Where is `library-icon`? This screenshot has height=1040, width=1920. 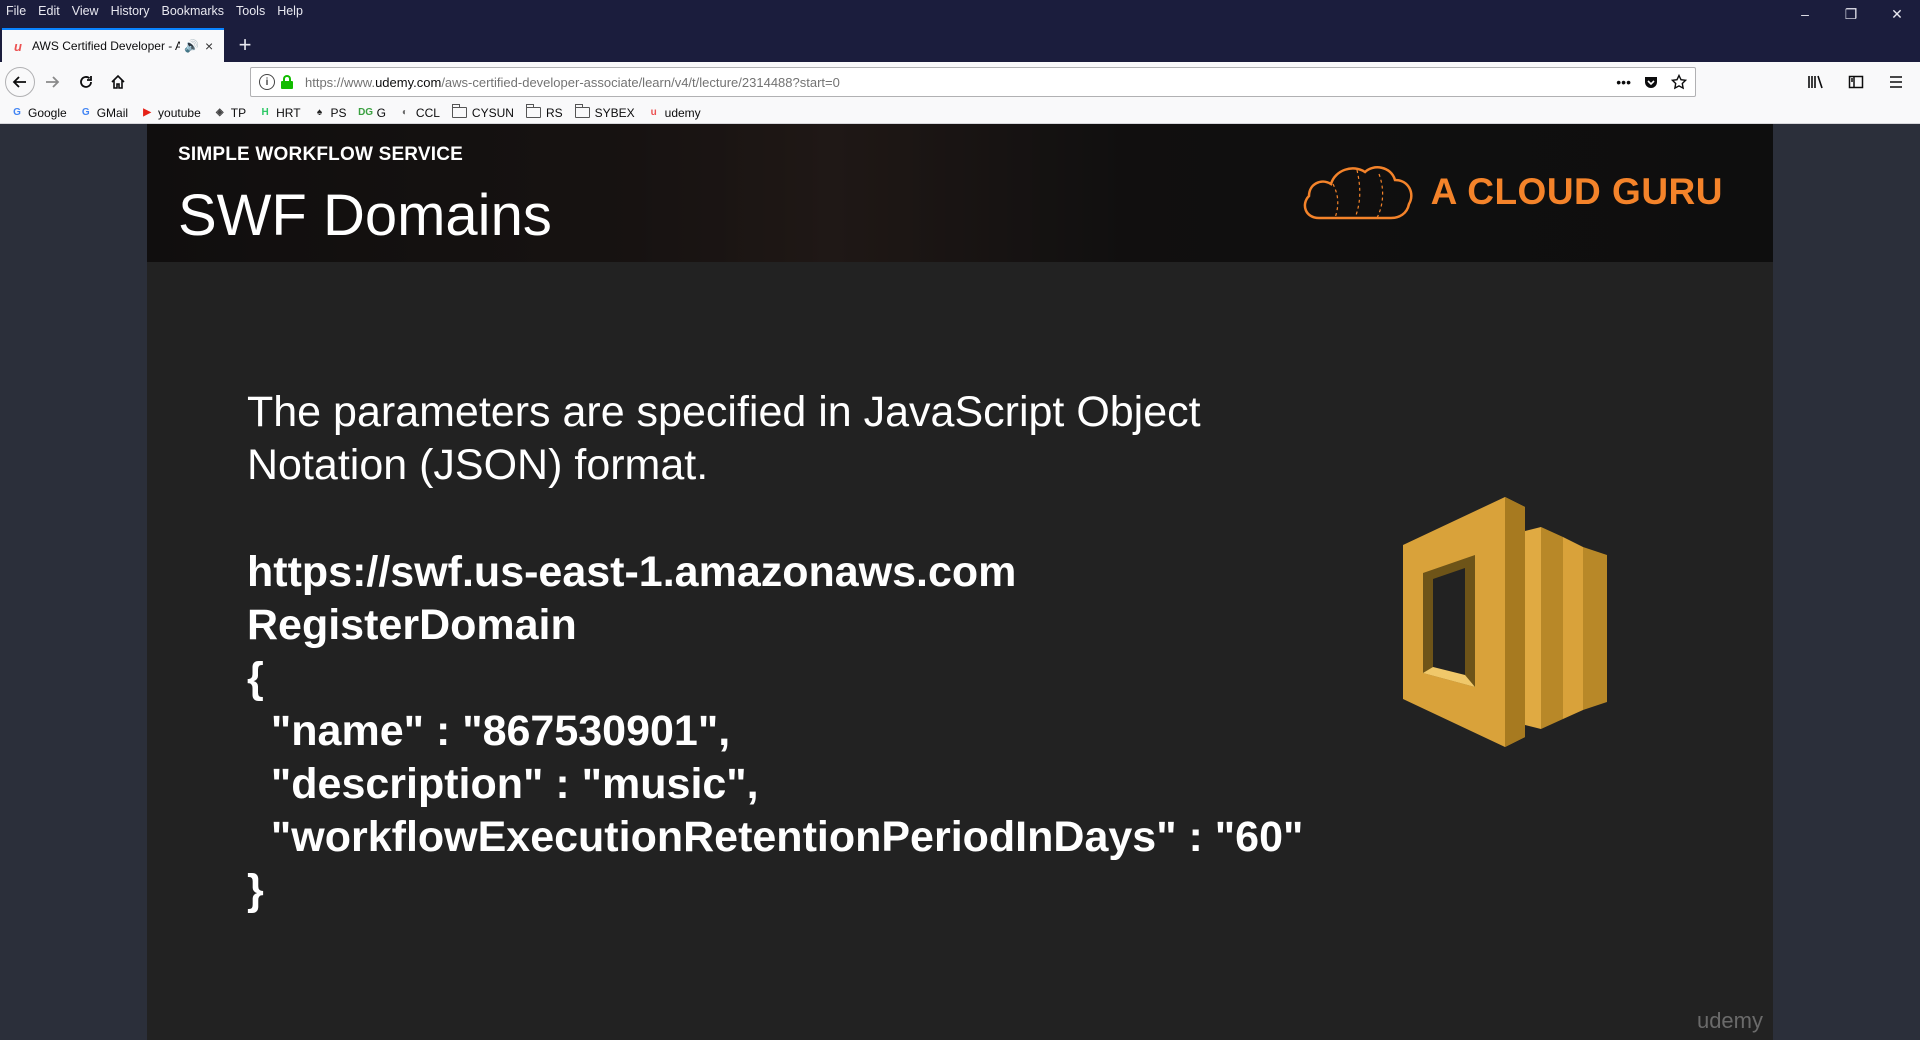 library-icon is located at coordinates (1815, 82).